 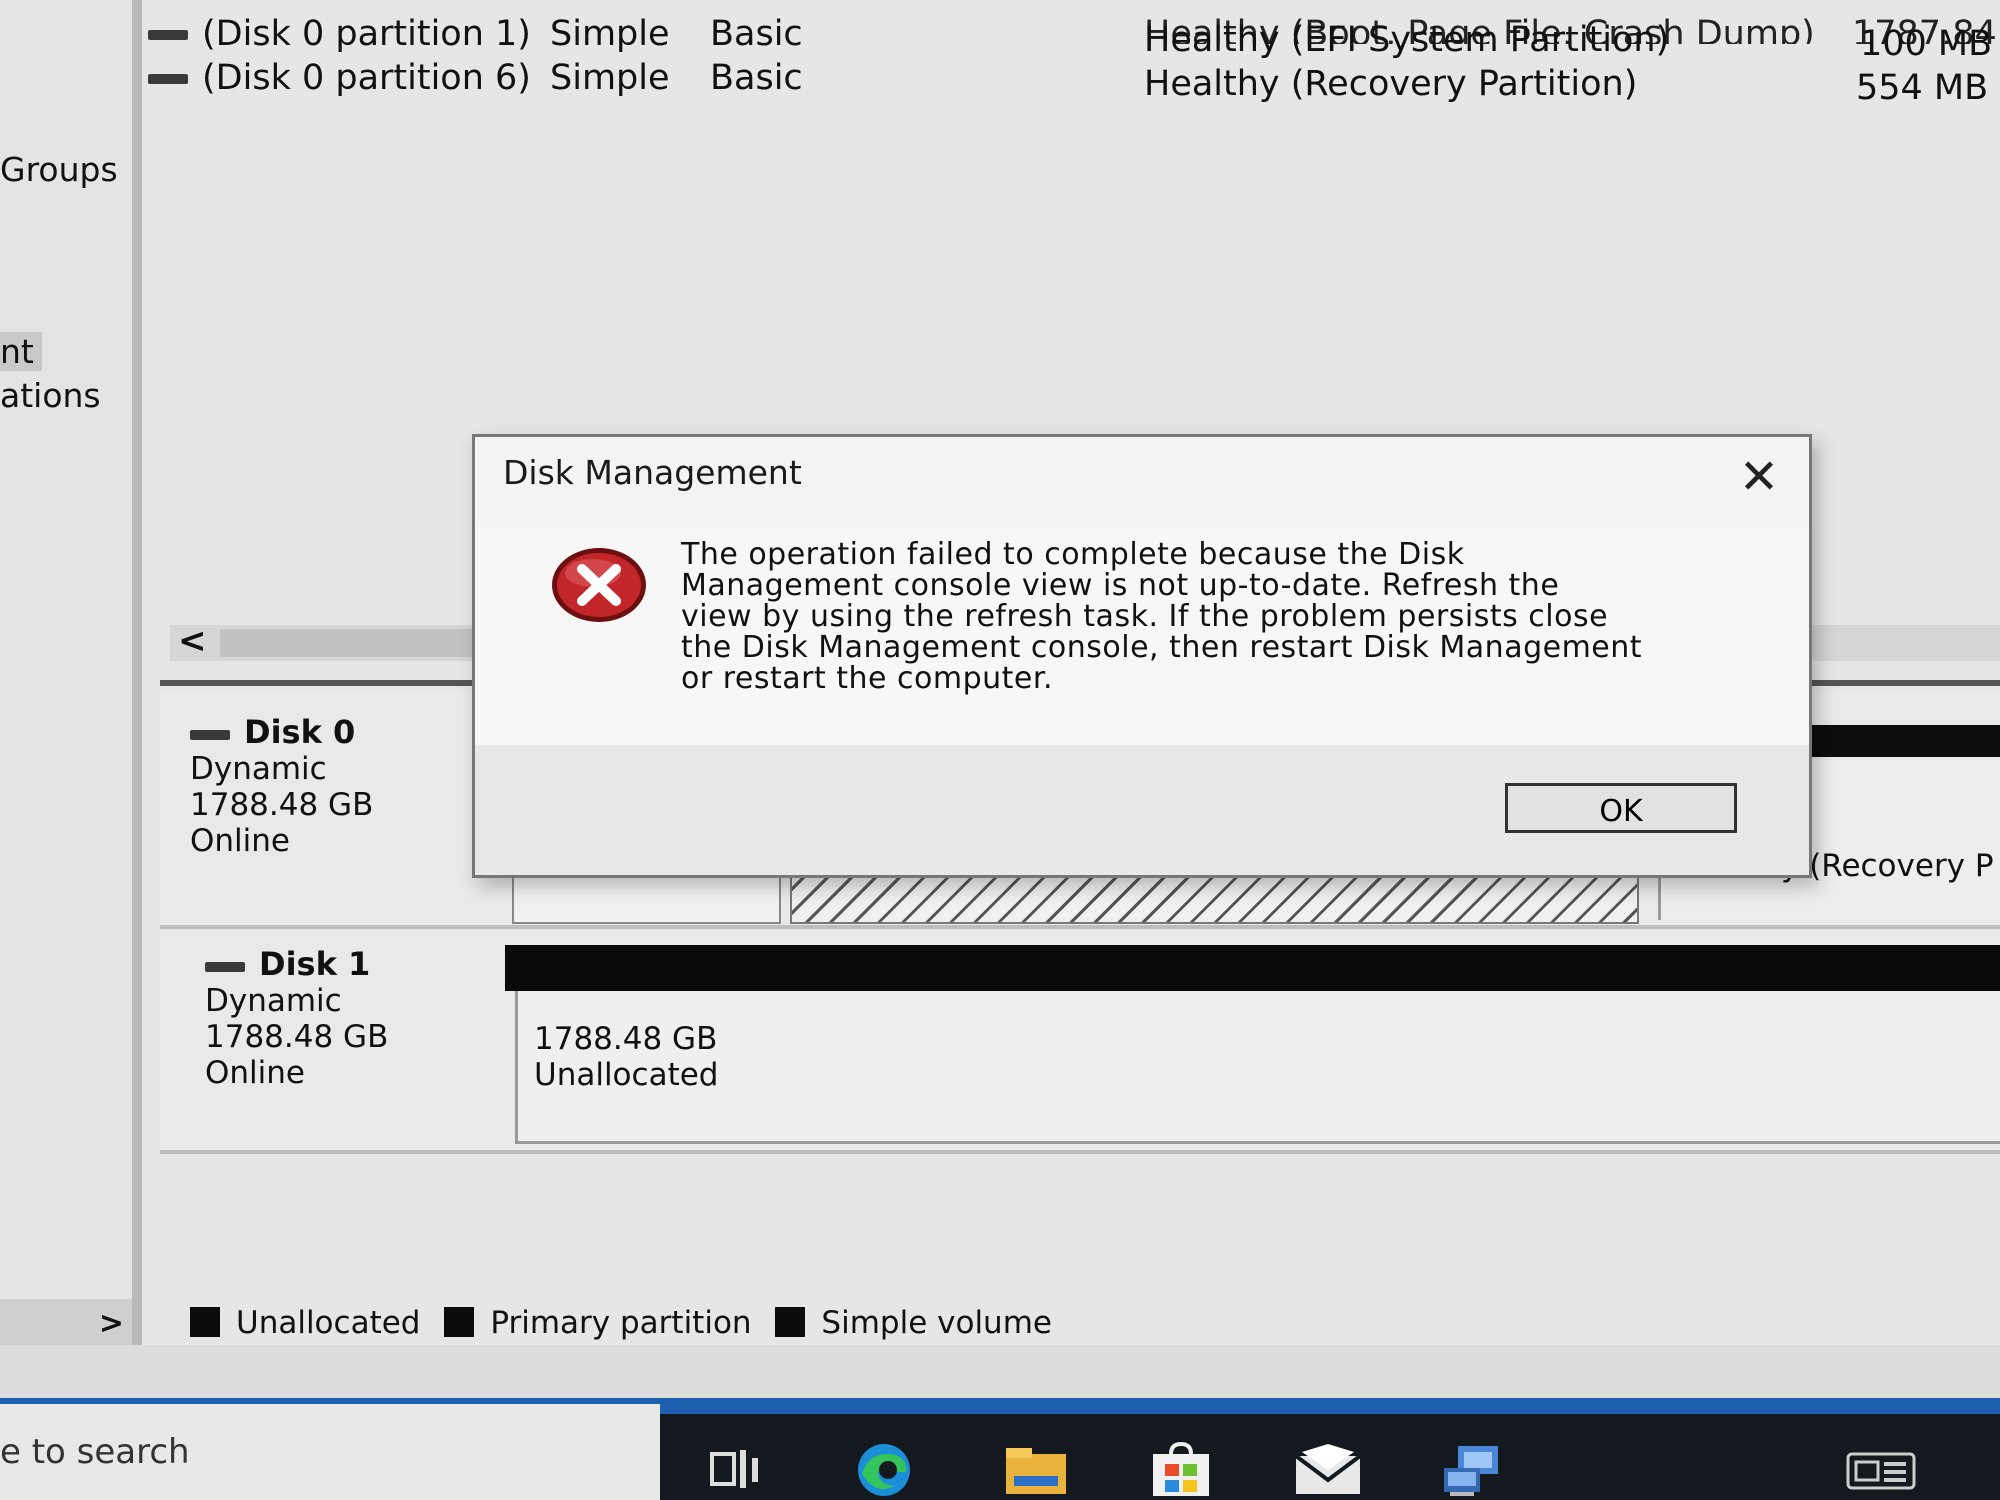 I want to click on volume-status: Healthy (EFI System Partition), so click(x=1407, y=40).